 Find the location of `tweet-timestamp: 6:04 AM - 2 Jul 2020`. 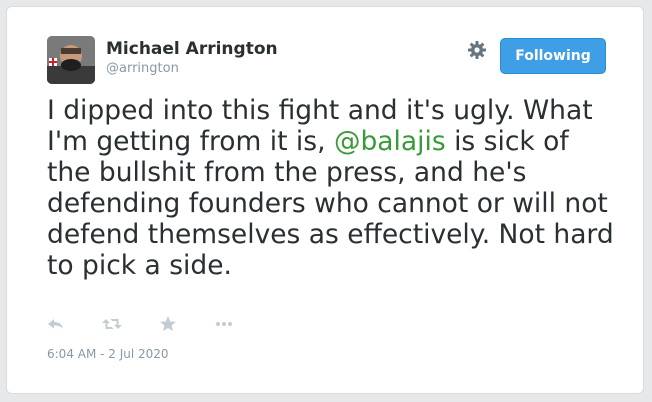

tweet-timestamp: 6:04 AM - 2 Jul 2020 is located at coordinates (108, 354).